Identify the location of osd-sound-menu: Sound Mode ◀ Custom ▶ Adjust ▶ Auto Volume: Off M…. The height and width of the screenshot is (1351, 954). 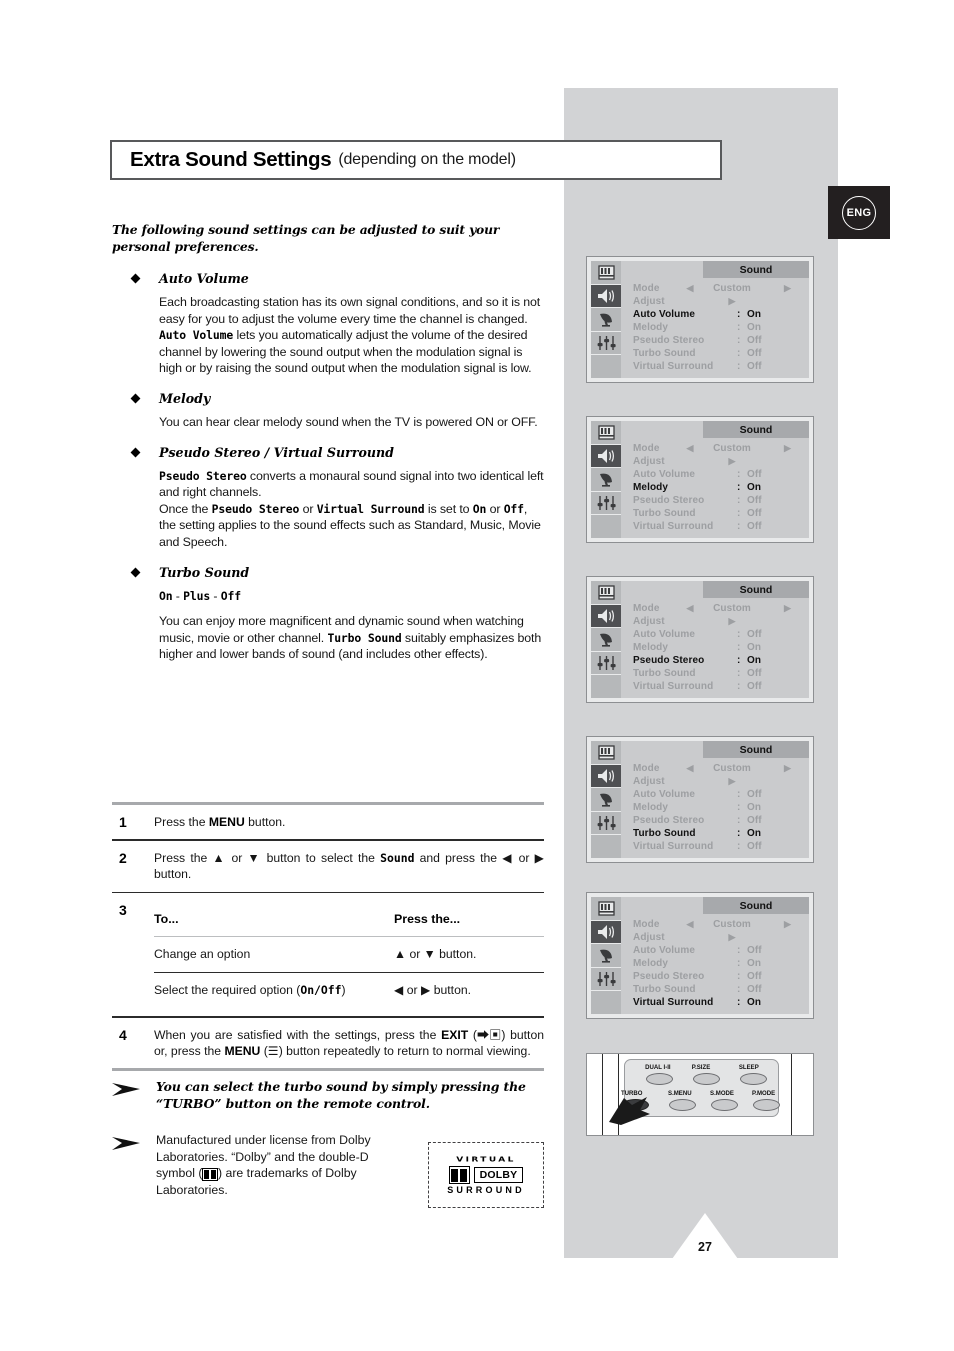
(700, 799).